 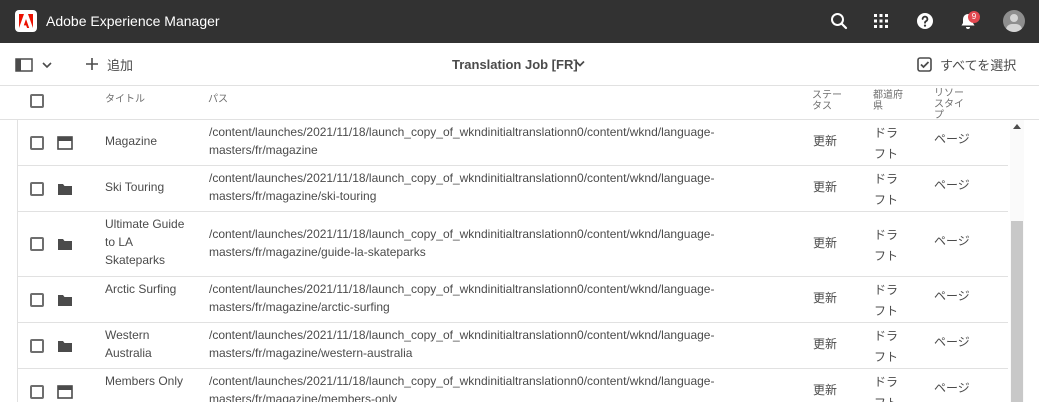 What do you see at coordinates (974, 17) in the screenshot?
I see `notification-badge: 9` at bounding box center [974, 17].